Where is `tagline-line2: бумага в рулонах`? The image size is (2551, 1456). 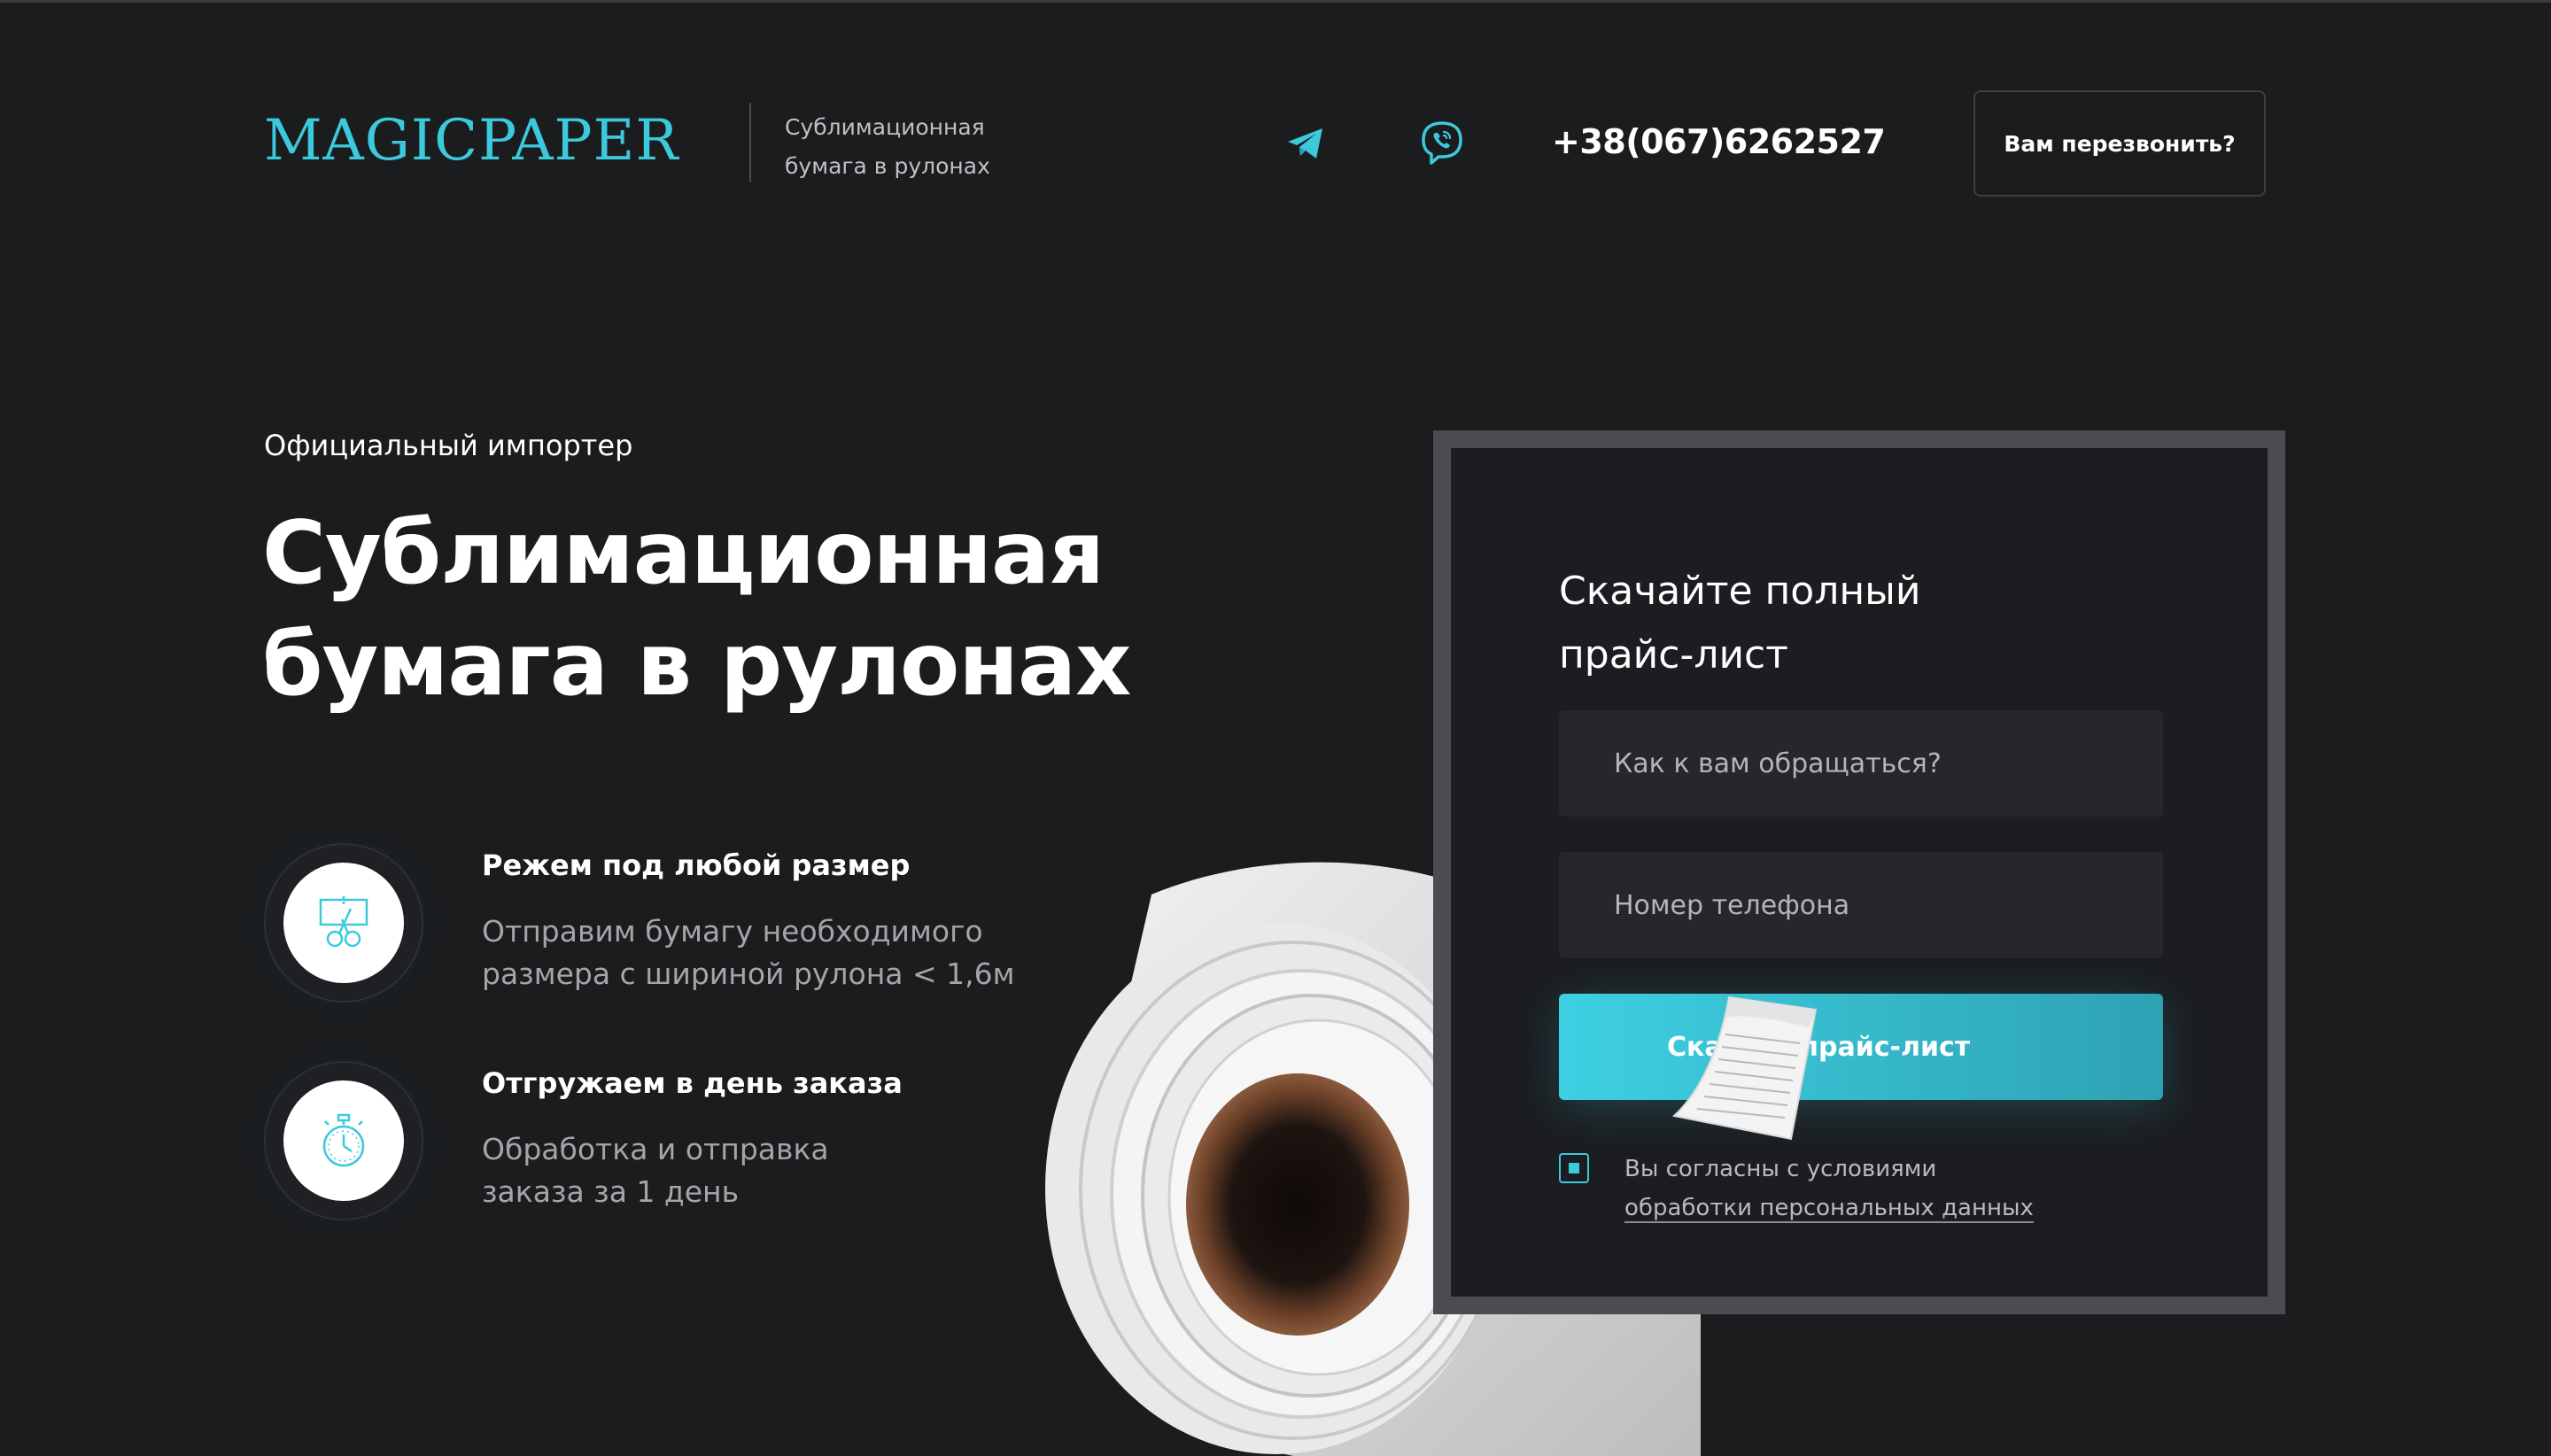
tagline-line2: бумага в рулонах is located at coordinates (887, 166).